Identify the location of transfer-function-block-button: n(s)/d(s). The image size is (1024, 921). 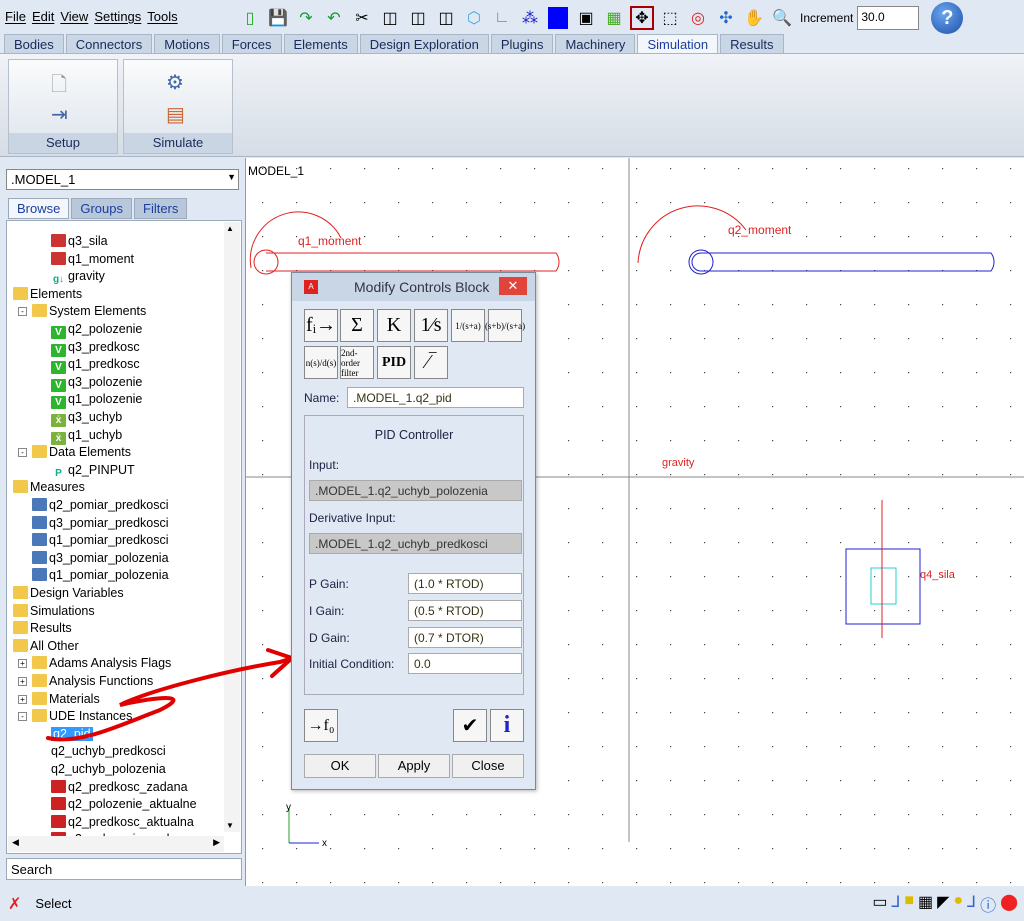
(321, 362).